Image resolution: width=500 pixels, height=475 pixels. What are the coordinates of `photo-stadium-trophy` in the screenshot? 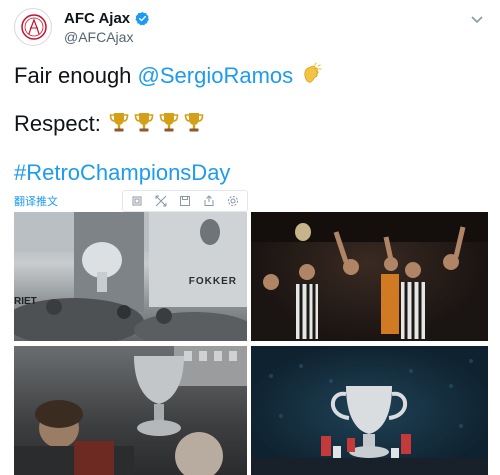 It's located at (369, 410).